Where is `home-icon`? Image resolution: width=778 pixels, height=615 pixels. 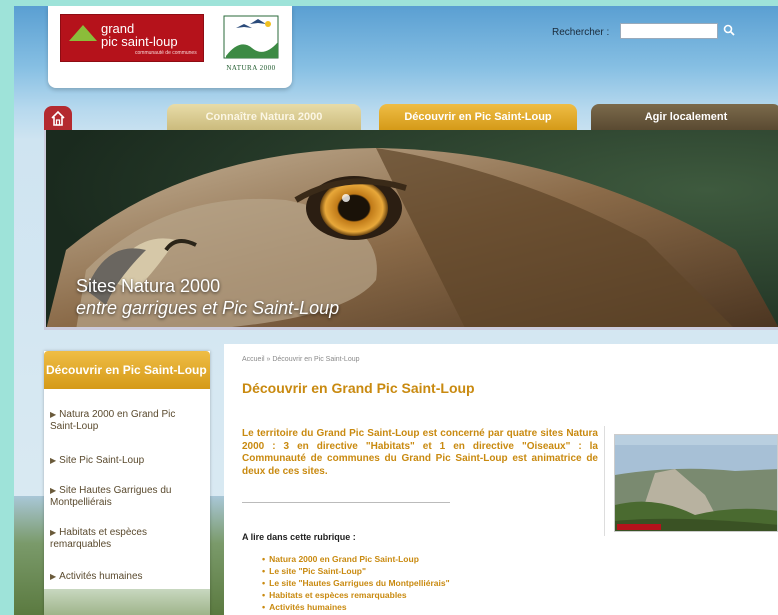 home-icon is located at coordinates (58, 118).